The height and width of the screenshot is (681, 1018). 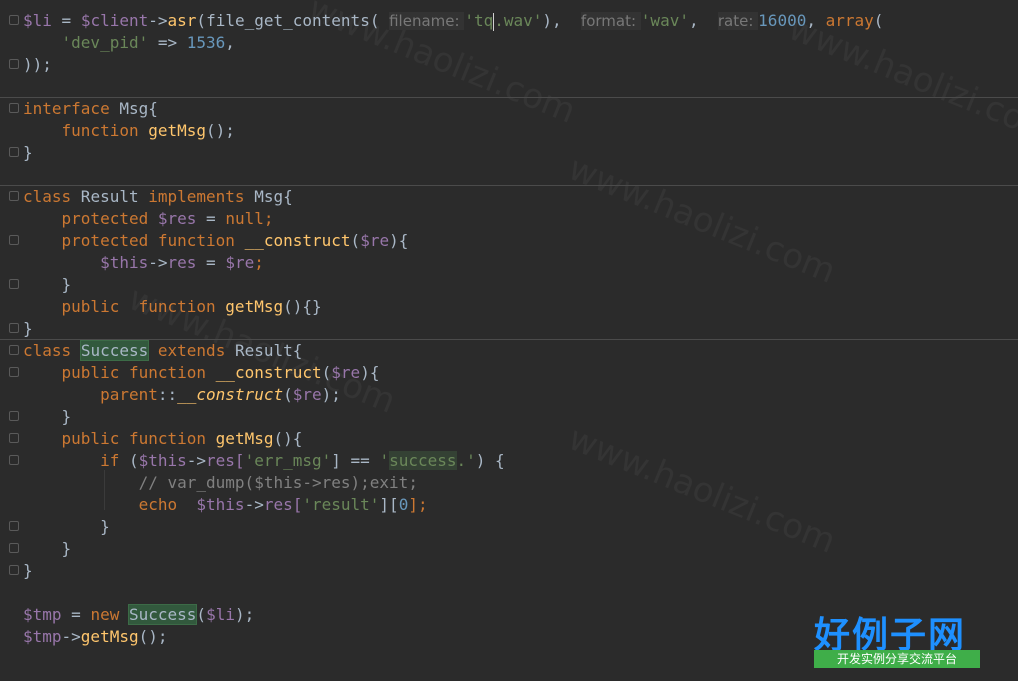 What do you see at coordinates (37, 65) in the screenshot?
I see `code-line: ));` at bounding box center [37, 65].